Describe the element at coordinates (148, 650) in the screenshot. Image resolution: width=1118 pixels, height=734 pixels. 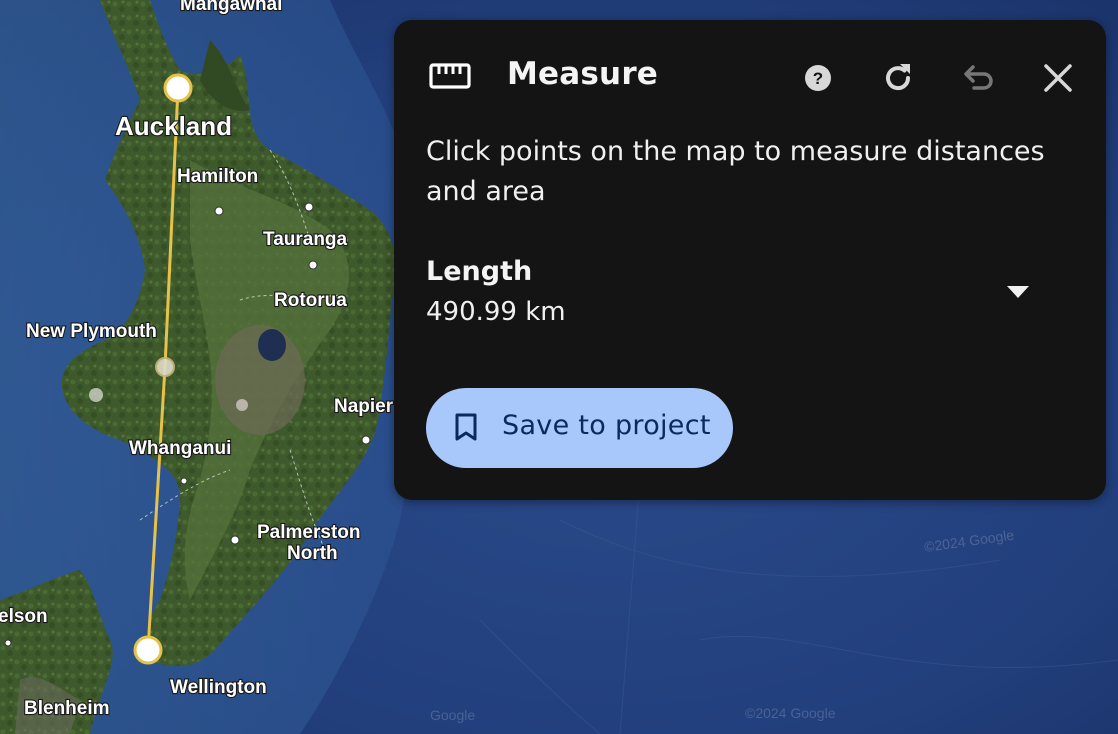
I see `measure-point-end` at that location.